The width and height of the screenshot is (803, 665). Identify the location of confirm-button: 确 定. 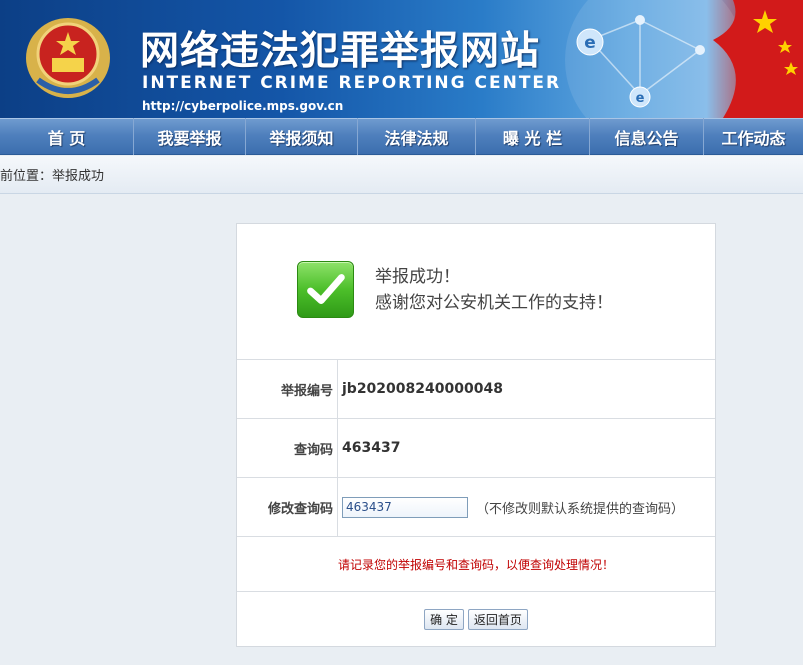
(444, 619).